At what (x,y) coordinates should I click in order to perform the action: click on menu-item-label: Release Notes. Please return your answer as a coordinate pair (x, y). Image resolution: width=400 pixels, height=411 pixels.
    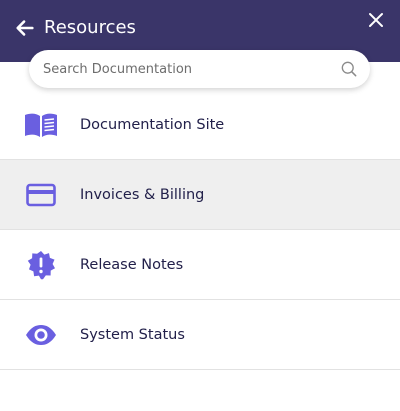
    Looking at the image, I should click on (132, 265).